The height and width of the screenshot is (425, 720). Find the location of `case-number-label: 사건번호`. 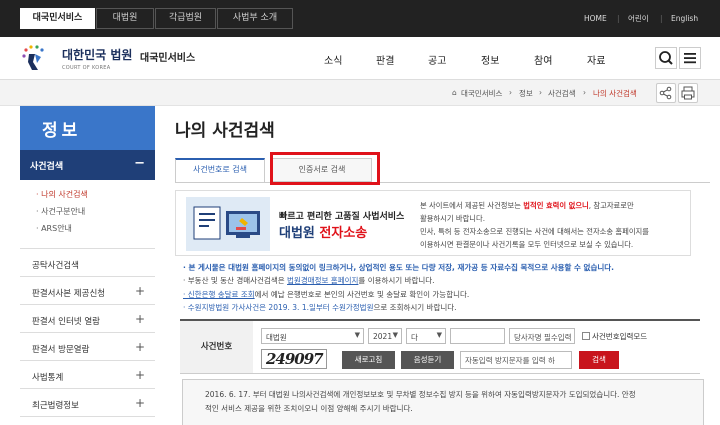

case-number-label: 사건번호 is located at coordinates (216, 347).